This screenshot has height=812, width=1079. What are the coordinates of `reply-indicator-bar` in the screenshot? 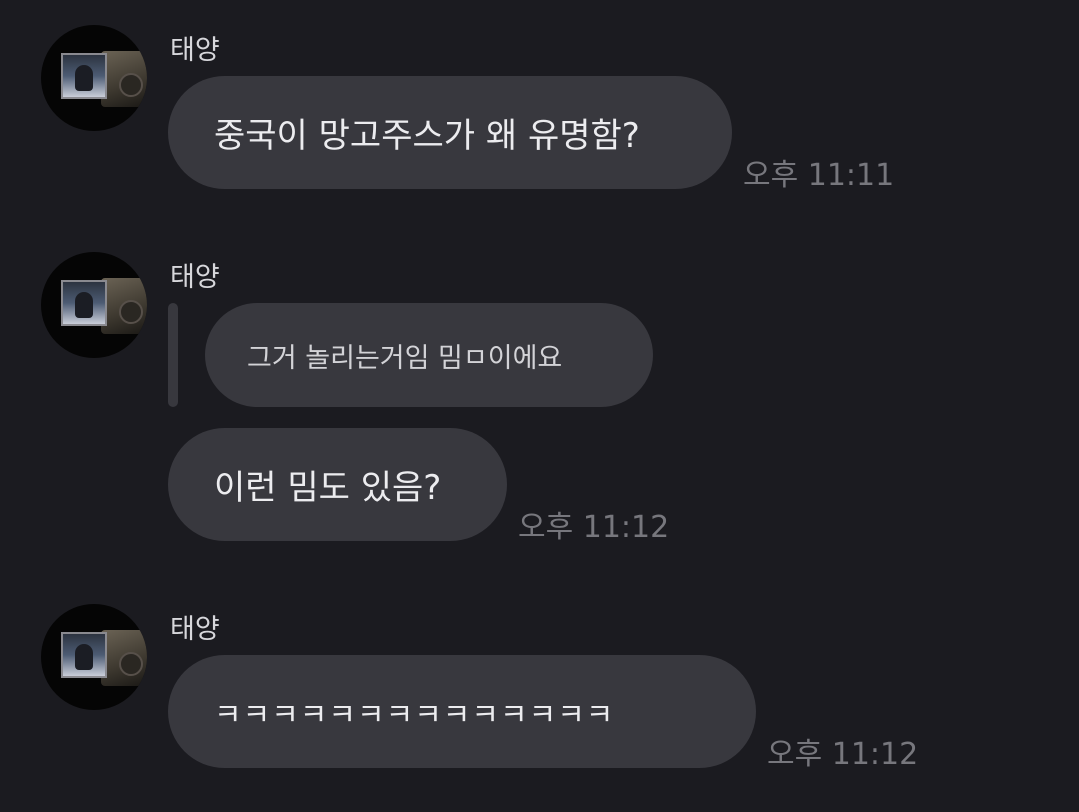 It's located at (173, 355).